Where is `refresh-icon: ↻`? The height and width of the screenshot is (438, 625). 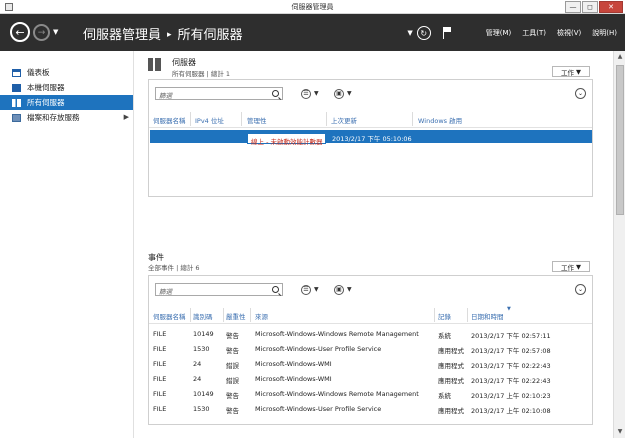 refresh-icon: ↻ is located at coordinates (423, 33).